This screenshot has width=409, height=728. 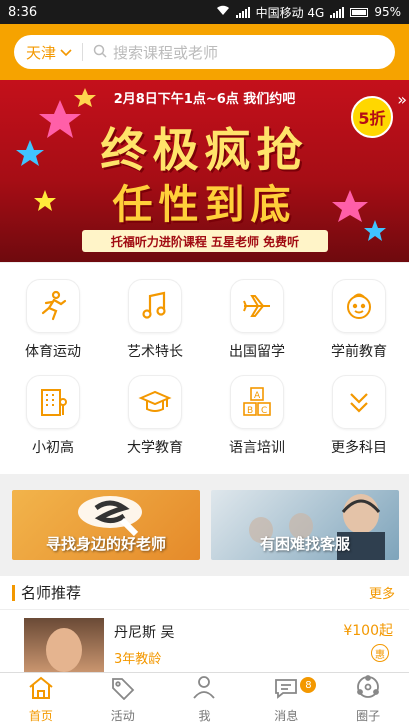 What do you see at coordinates (64, 645) in the screenshot?
I see `teacher-avatar` at bounding box center [64, 645].